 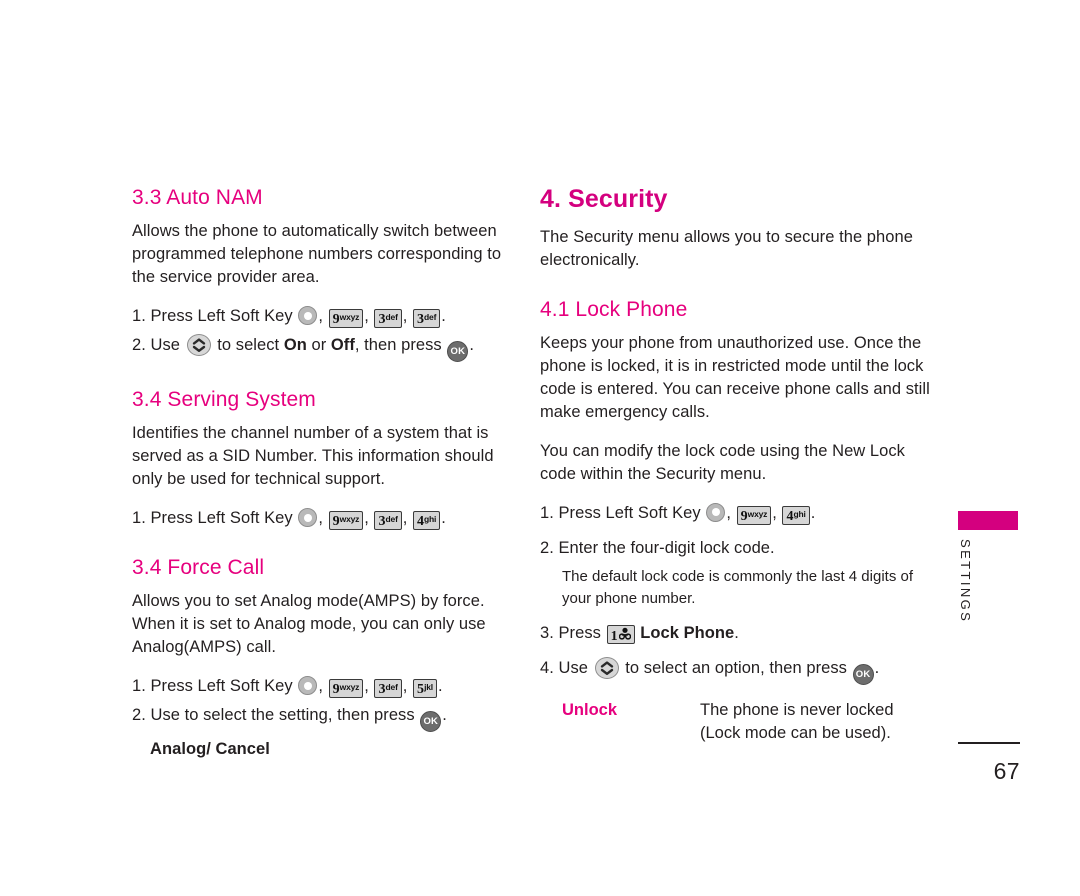 What do you see at coordinates (989, 763) in the screenshot?
I see `page-footer: 67` at bounding box center [989, 763].